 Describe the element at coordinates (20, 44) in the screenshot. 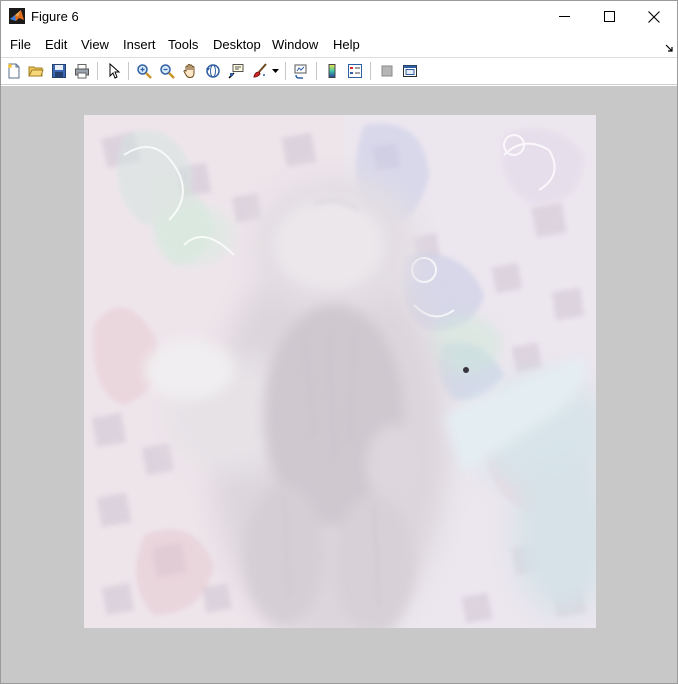

I see `menu-file: File` at that location.